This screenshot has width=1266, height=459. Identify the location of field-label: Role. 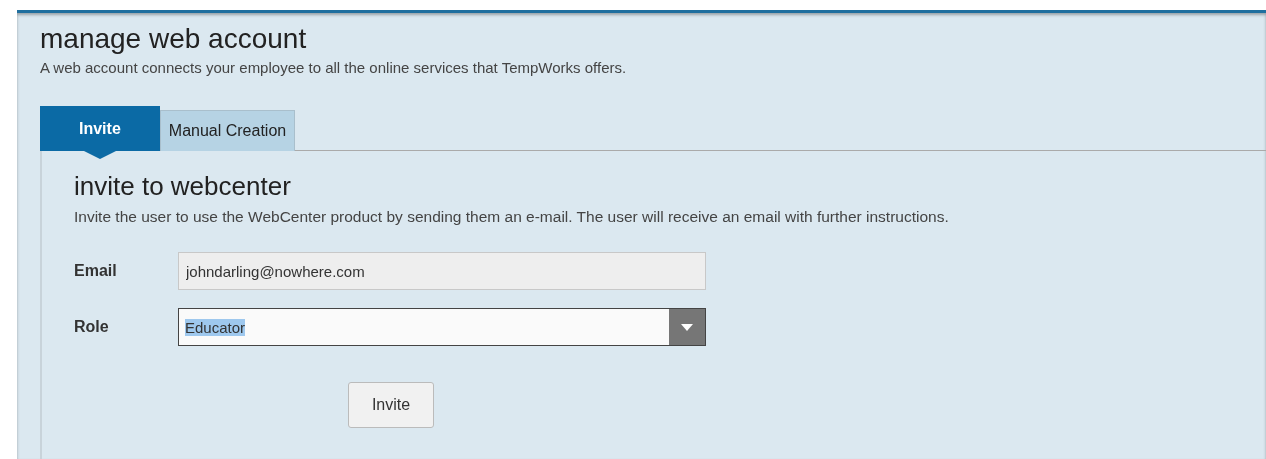
(92, 327).